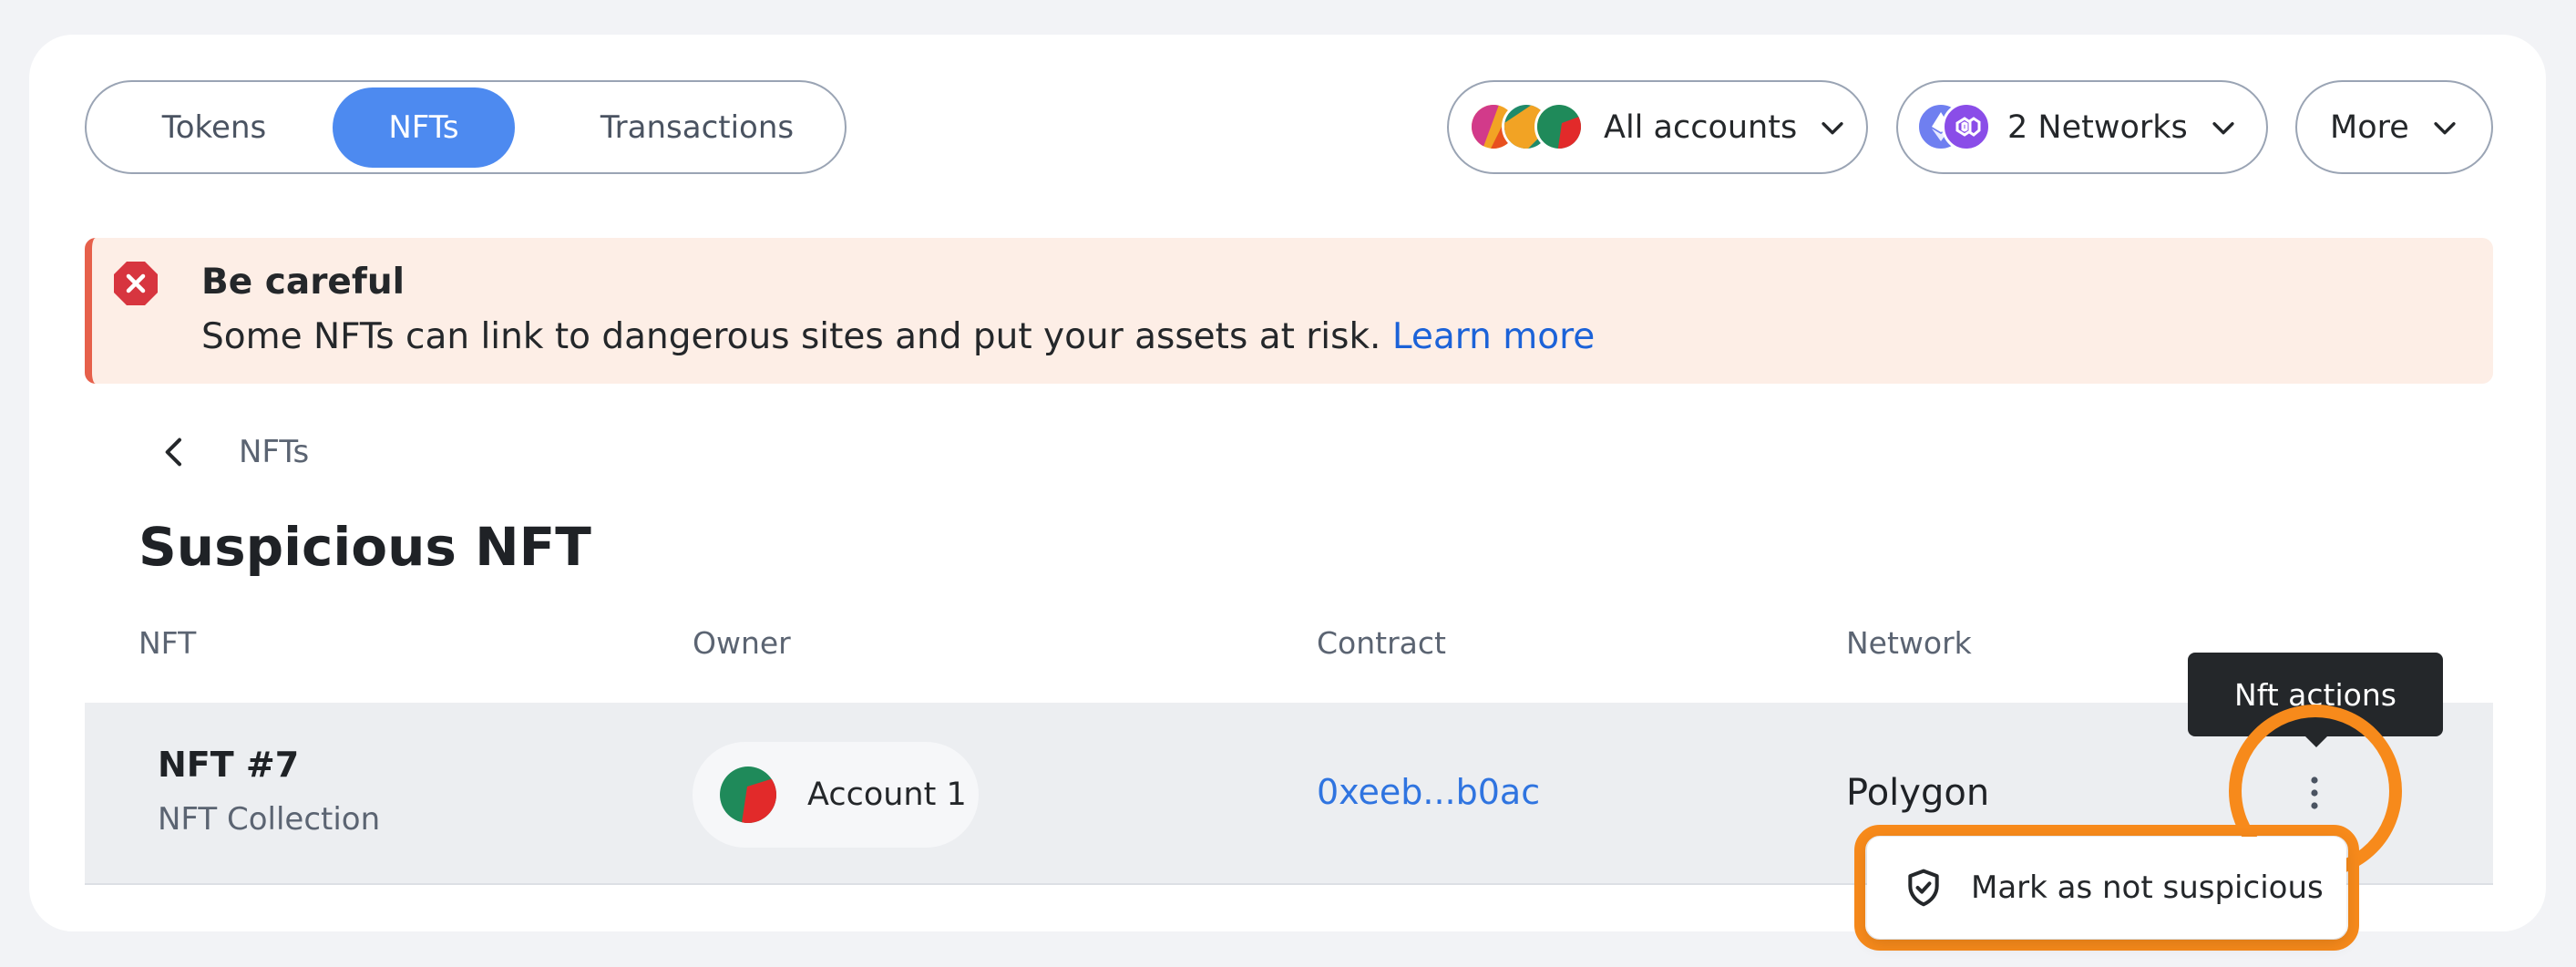  What do you see at coordinates (1528, 127) in the screenshot?
I see `account-avatars` at bounding box center [1528, 127].